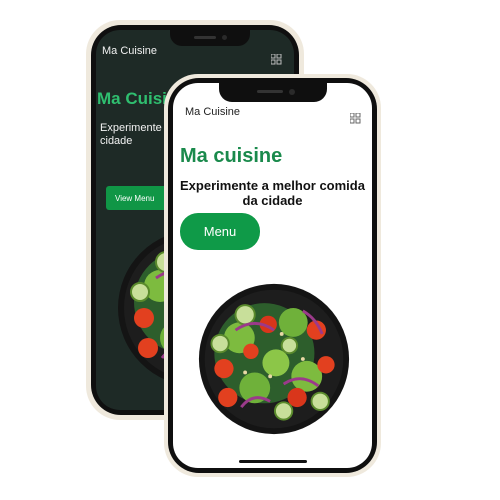 The image size is (500, 500). I want to click on menu-button: Menu, so click(220, 231).